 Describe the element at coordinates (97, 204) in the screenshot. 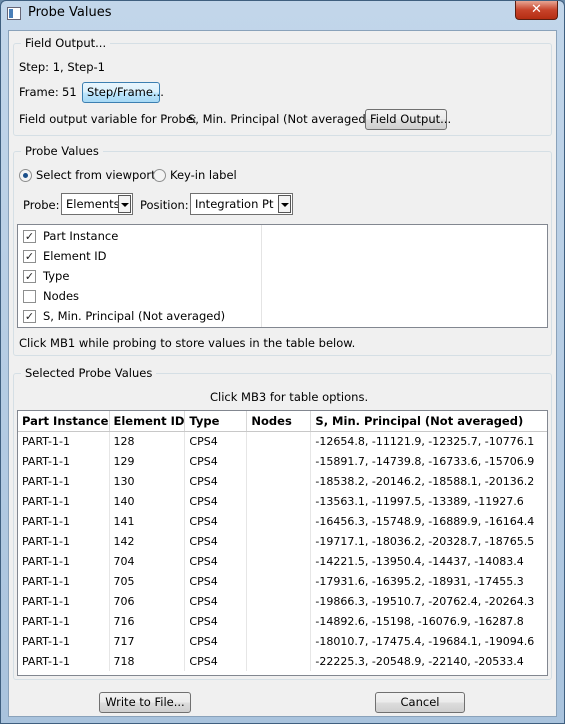

I see `probe-select: Elements` at that location.